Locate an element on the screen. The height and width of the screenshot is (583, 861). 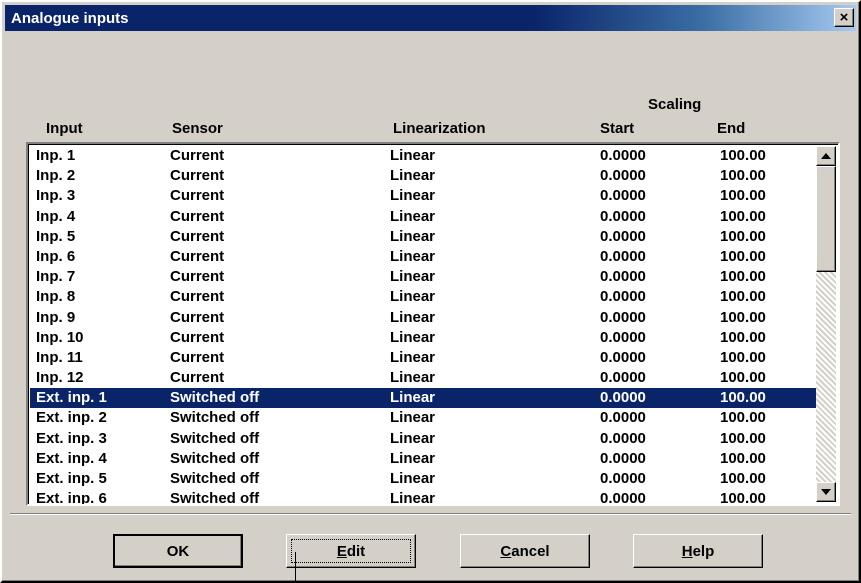
cell-input: Inp. 2 is located at coordinates (56, 176).